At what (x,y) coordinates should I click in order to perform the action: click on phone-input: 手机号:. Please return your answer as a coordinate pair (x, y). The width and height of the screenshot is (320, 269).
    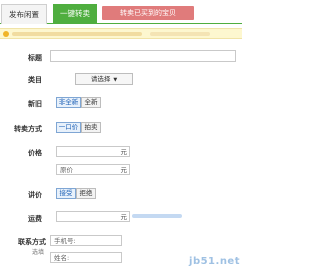
    Looking at the image, I should click on (86, 240).